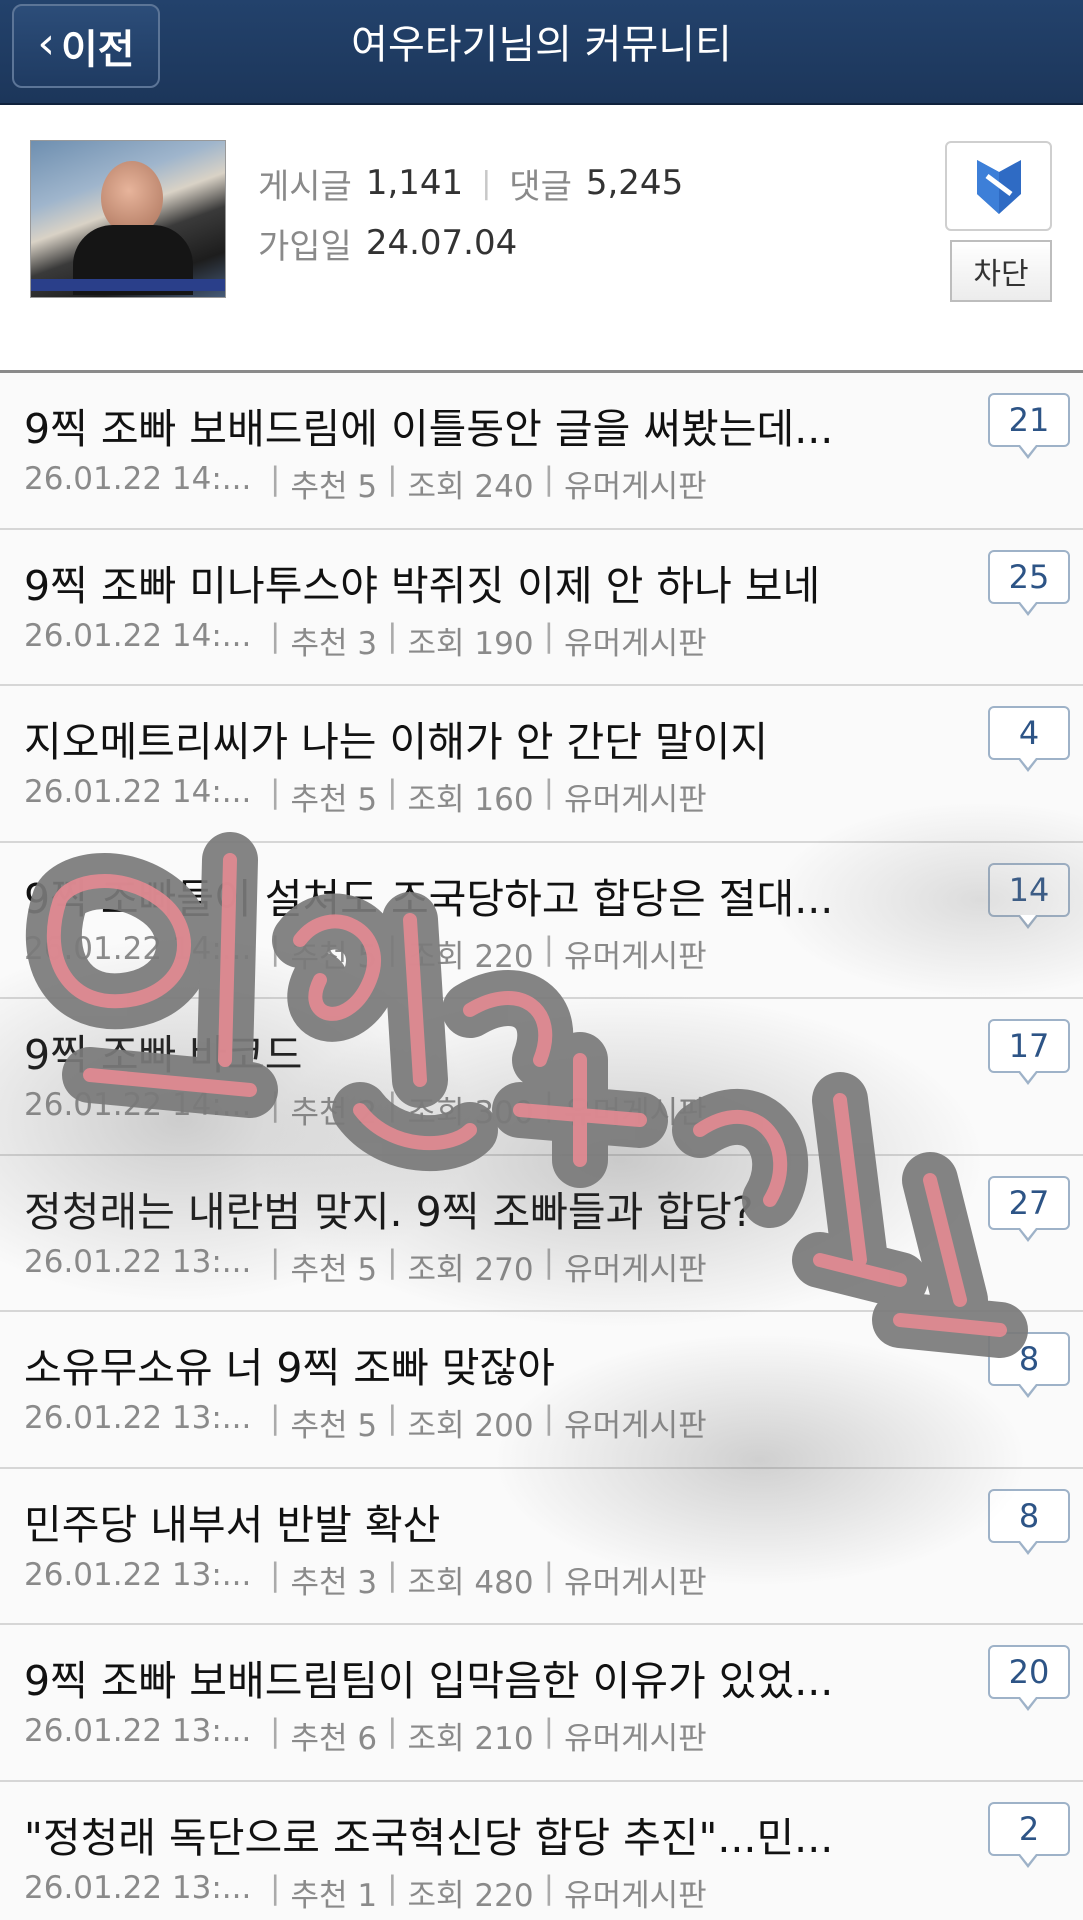  I want to click on comment-count-badge: 21, so click(1029, 426).